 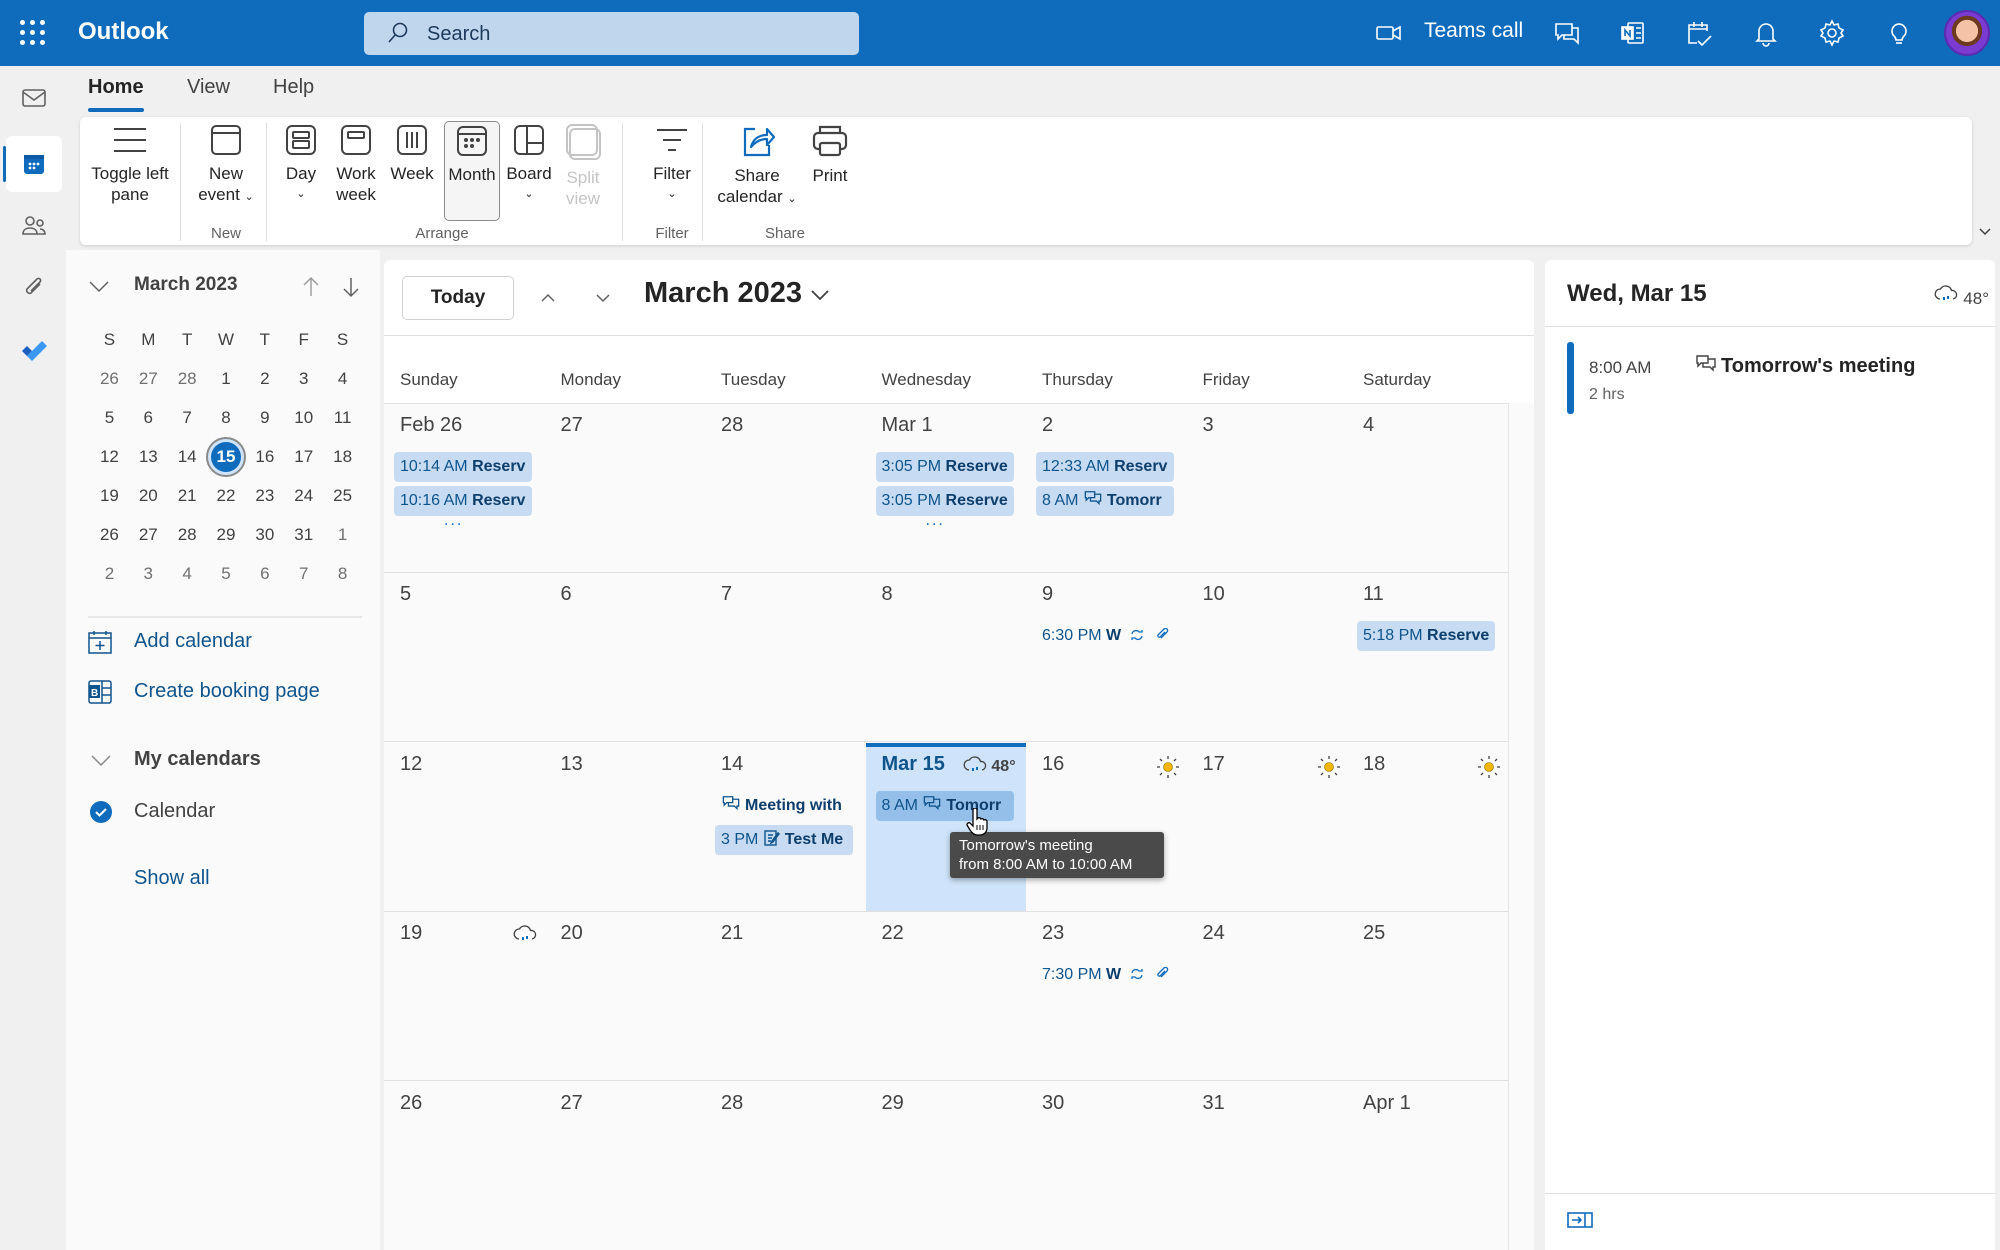 What do you see at coordinates (342, 457) in the screenshot?
I see `mini-calendar-day: 18` at bounding box center [342, 457].